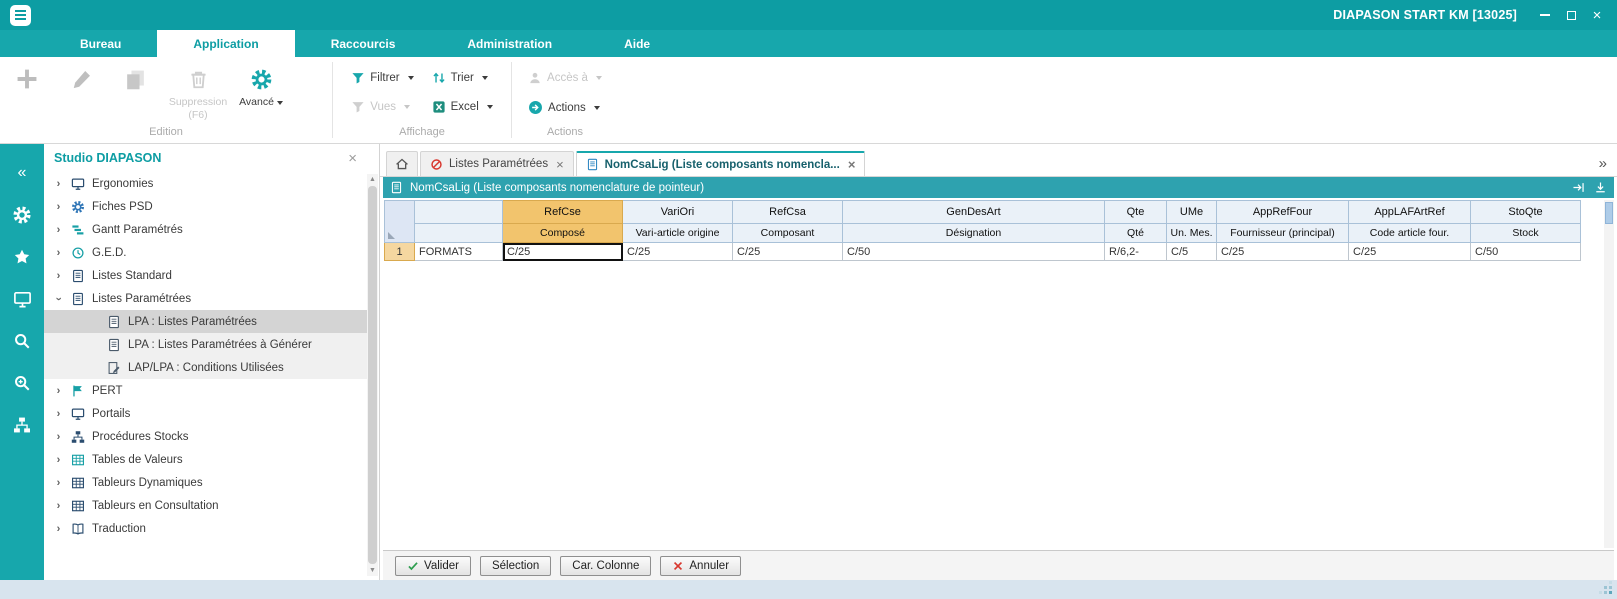 The height and width of the screenshot is (599, 1617). What do you see at coordinates (205, 206) in the screenshot?
I see `tree-item-fiches-psd: › Fiches PSD` at bounding box center [205, 206].